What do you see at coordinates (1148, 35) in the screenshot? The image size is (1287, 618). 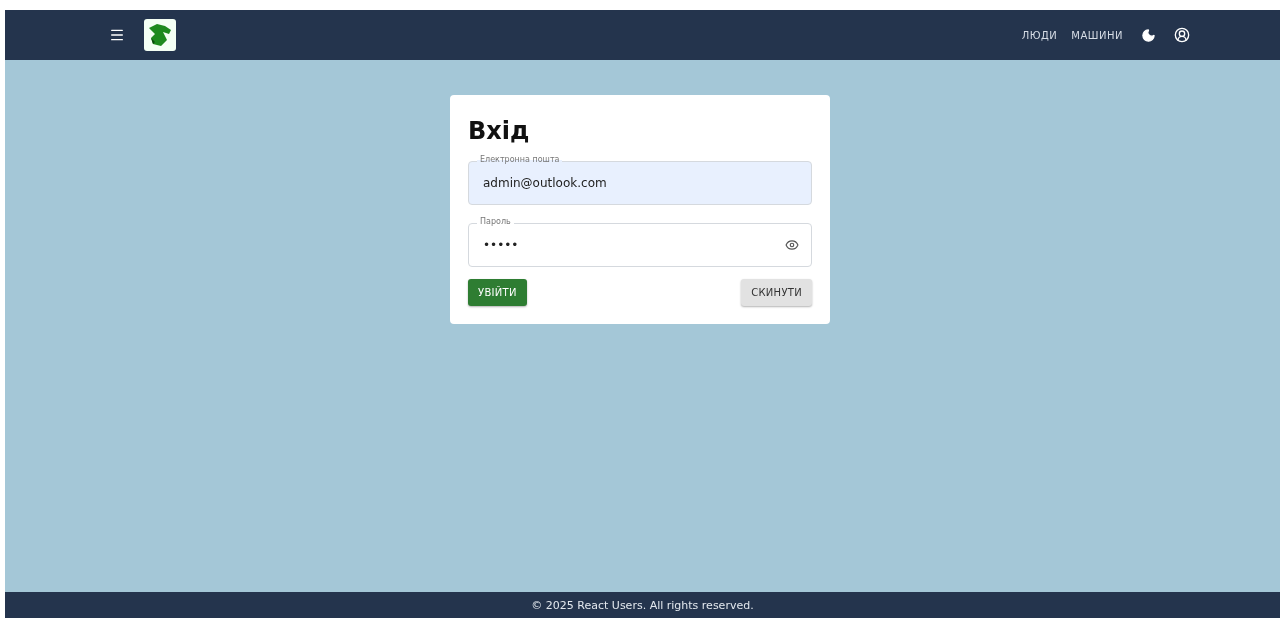 I see `dark-mode-icon` at bounding box center [1148, 35].